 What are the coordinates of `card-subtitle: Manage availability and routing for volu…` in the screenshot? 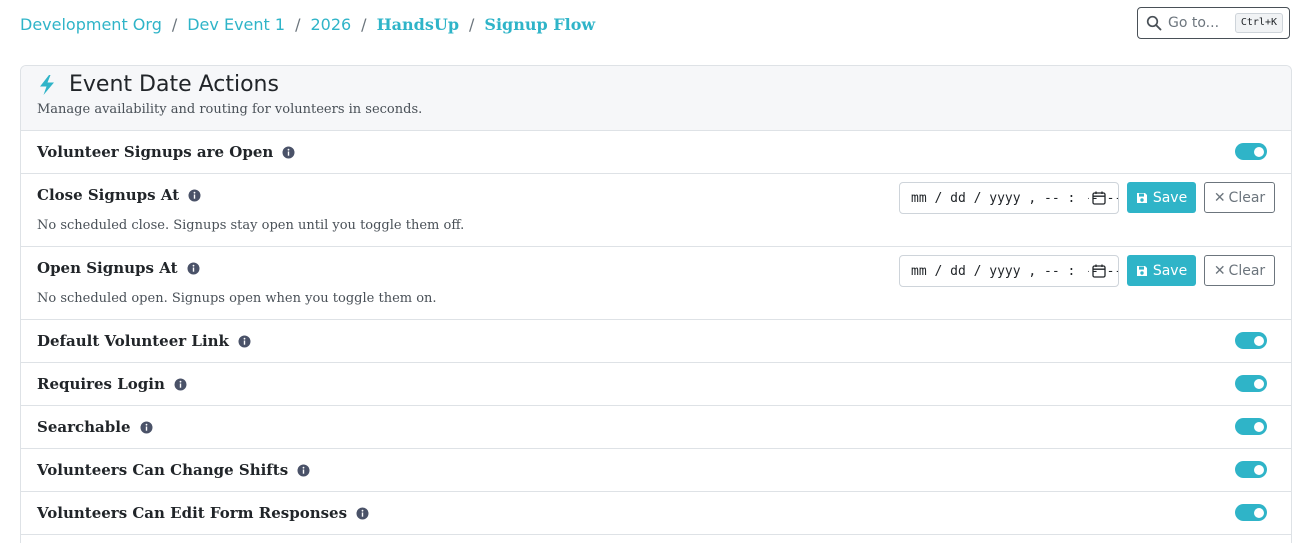 It's located at (230, 109).